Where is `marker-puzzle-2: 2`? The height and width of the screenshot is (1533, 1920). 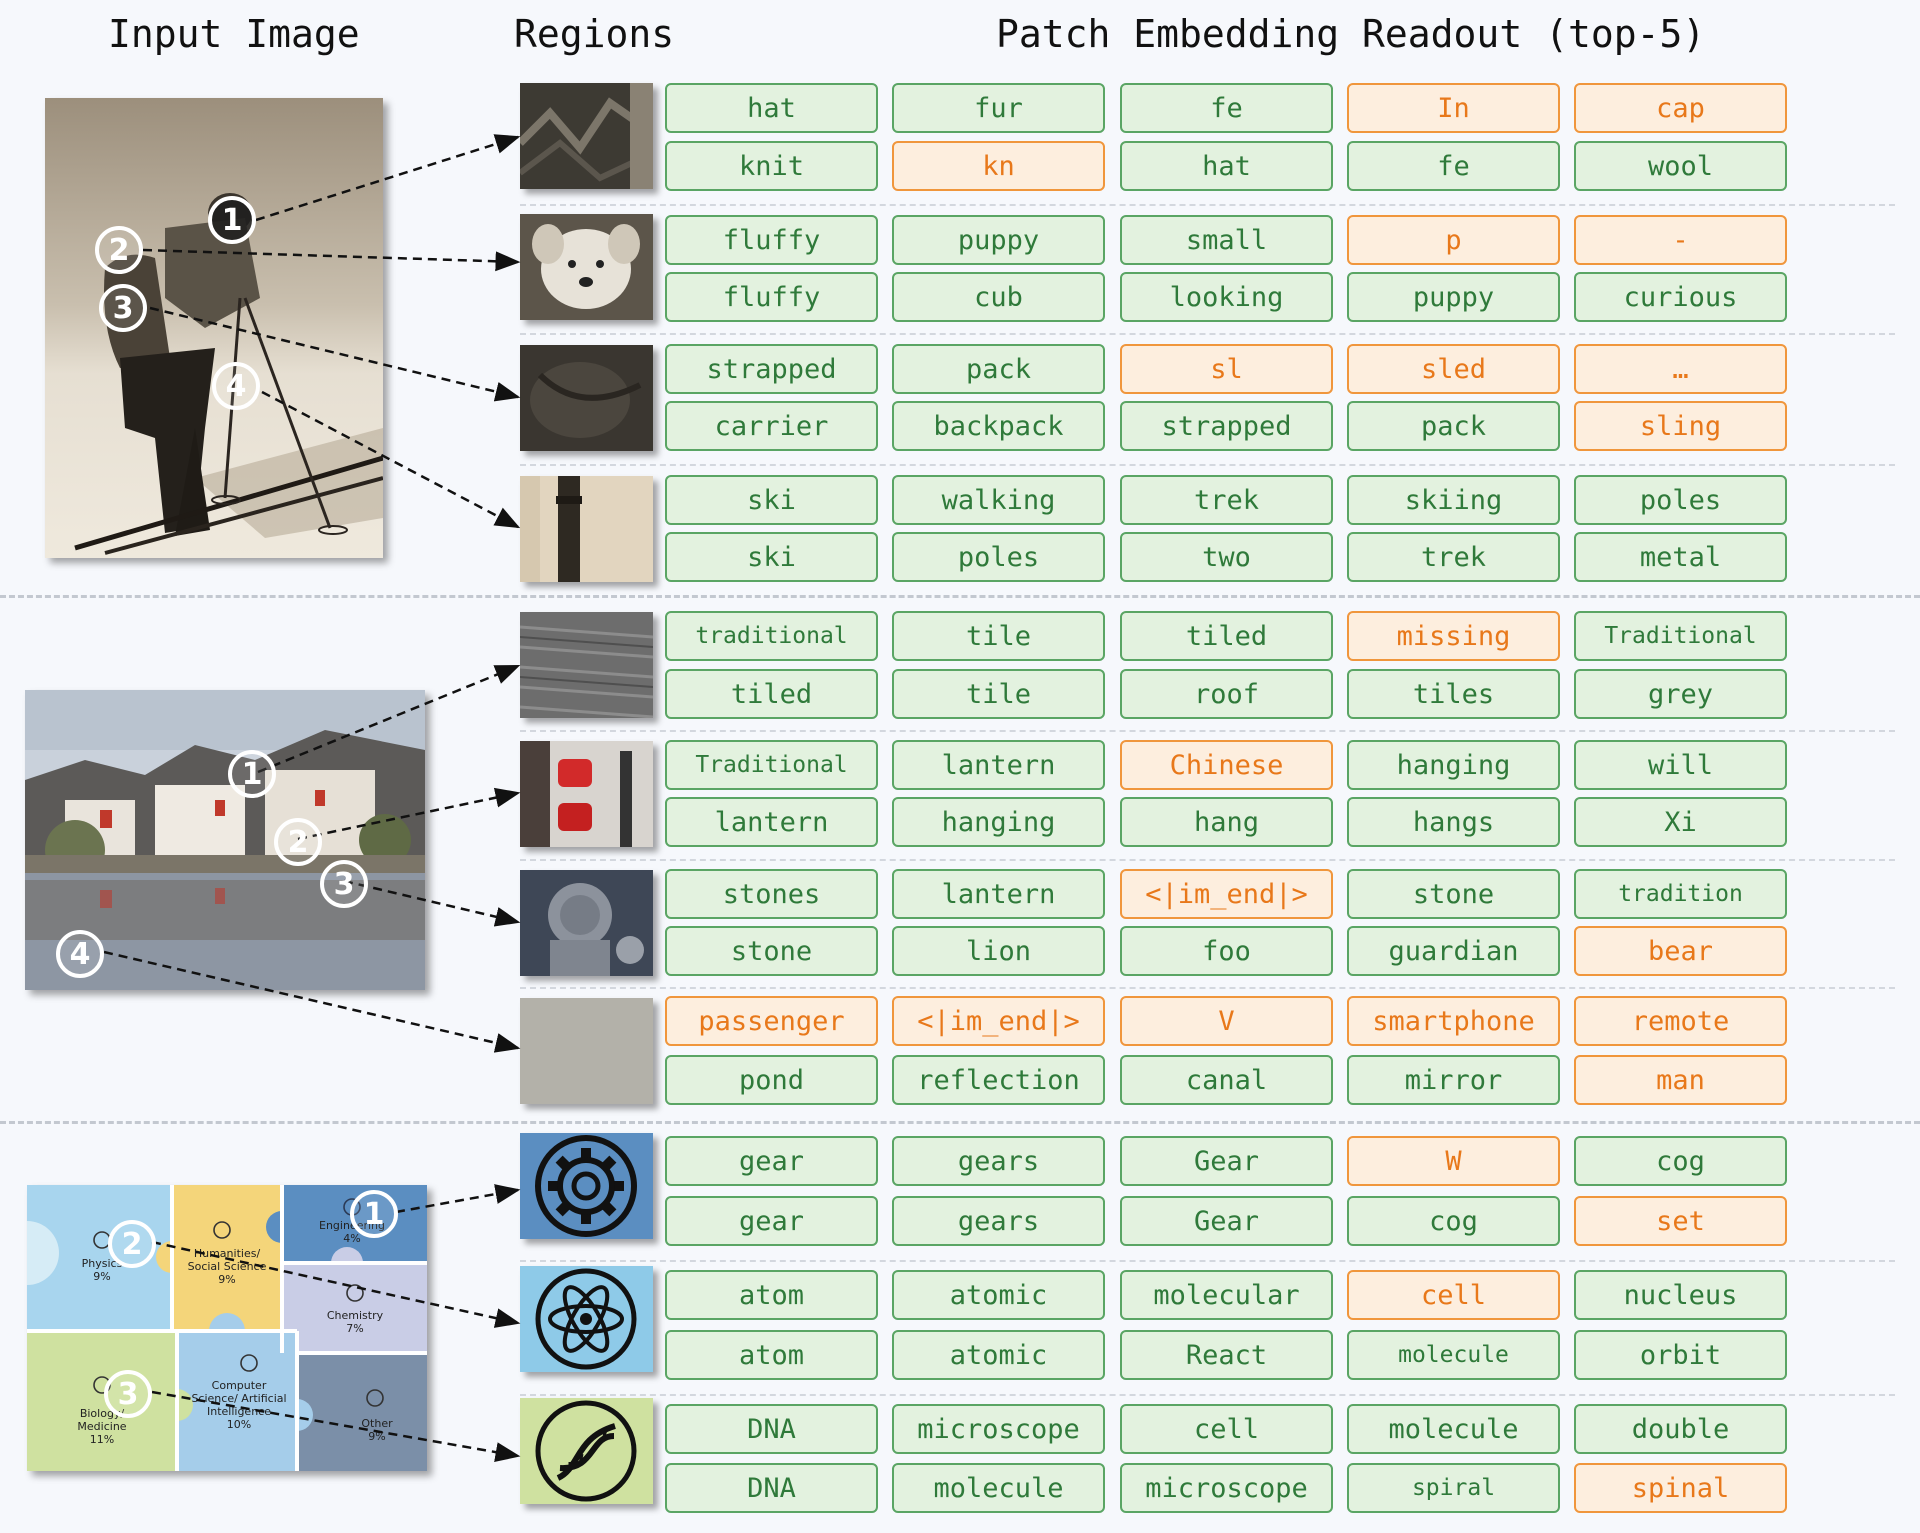 marker-puzzle-2: 2 is located at coordinates (132, 1244).